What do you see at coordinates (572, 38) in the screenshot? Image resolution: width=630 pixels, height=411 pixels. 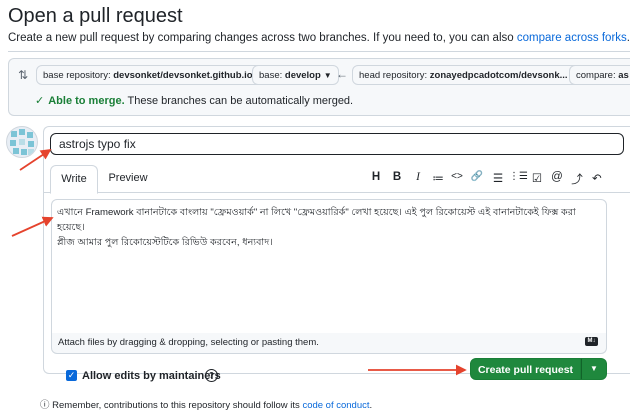 I see `compare-across-forks-link: compare across forks` at bounding box center [572, 38].